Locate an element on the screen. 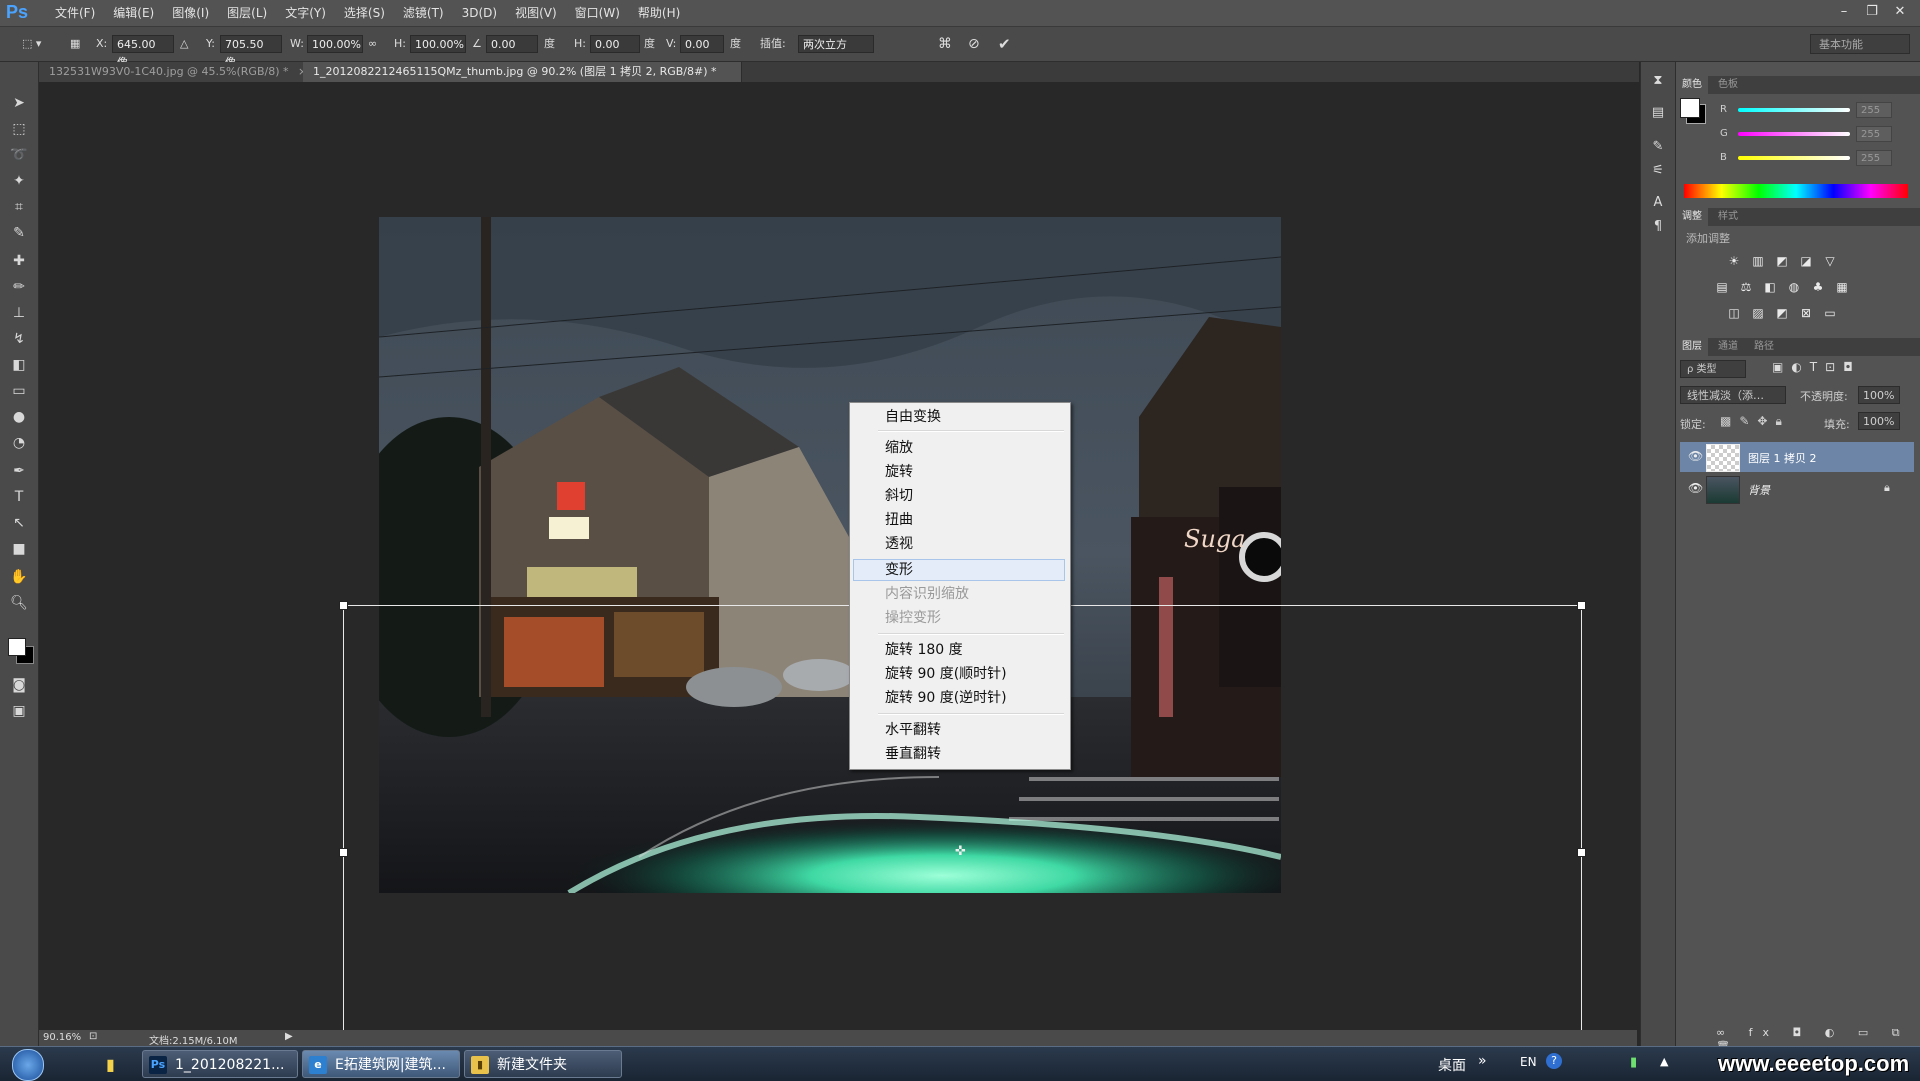 This screenshot has height=1081, width=1920. menu-select: 选择(S) is located at coordinates (364, 13).